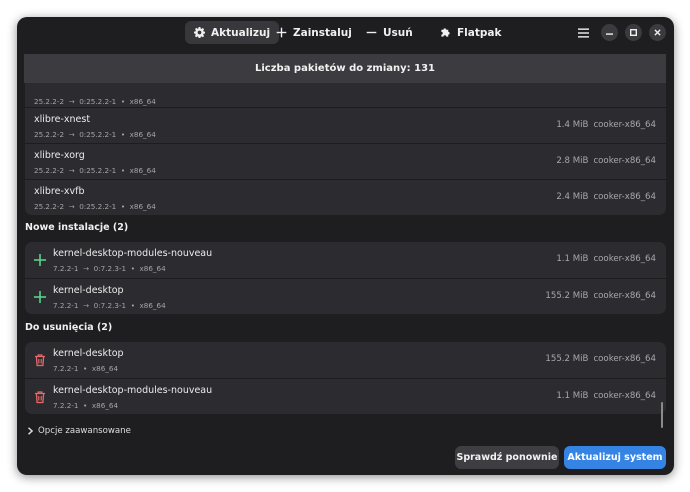 The image size is (690, 492). What do you see at coordinates (507, 457) in the screenshot?
I see `check-again-button: Sprawdź ponownie` at bounding box center [507, 457].